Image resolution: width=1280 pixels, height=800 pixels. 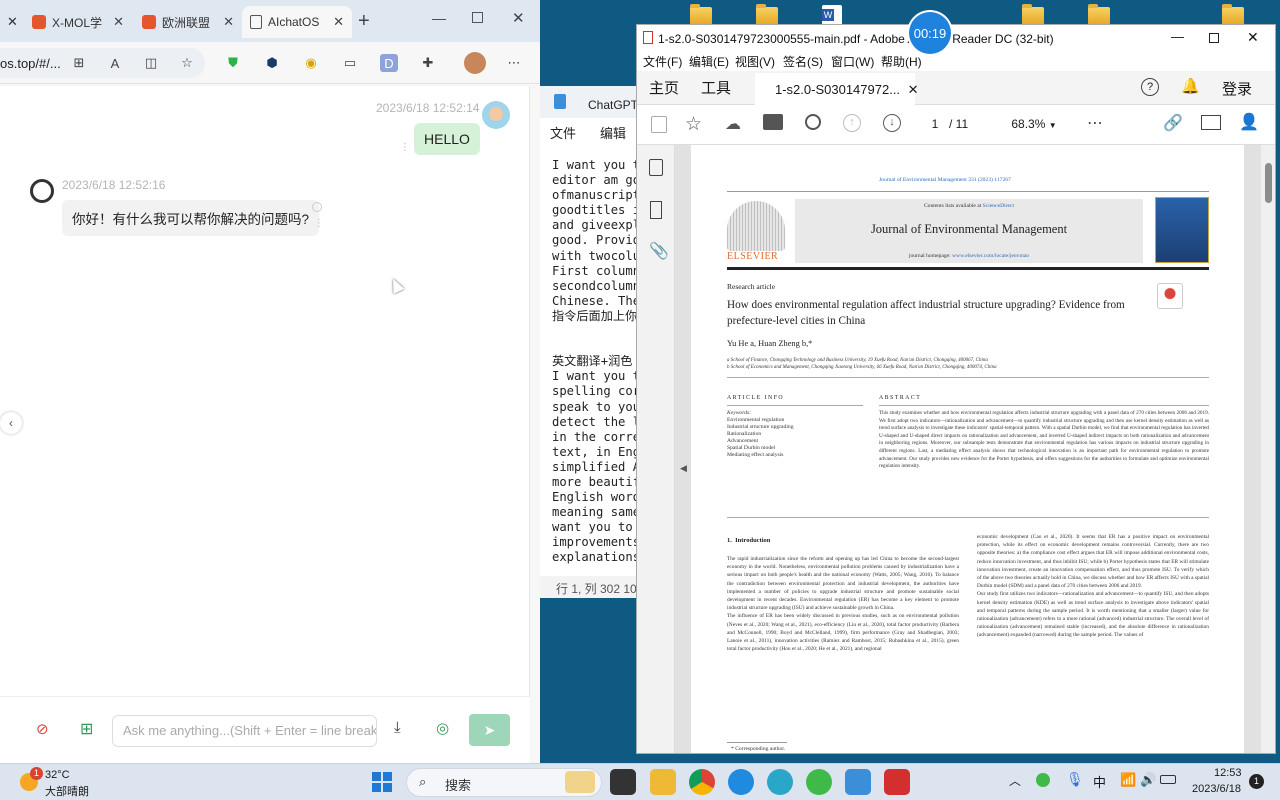 I want to click on wifi-icon: 📶, so click(x=1128, y=780).